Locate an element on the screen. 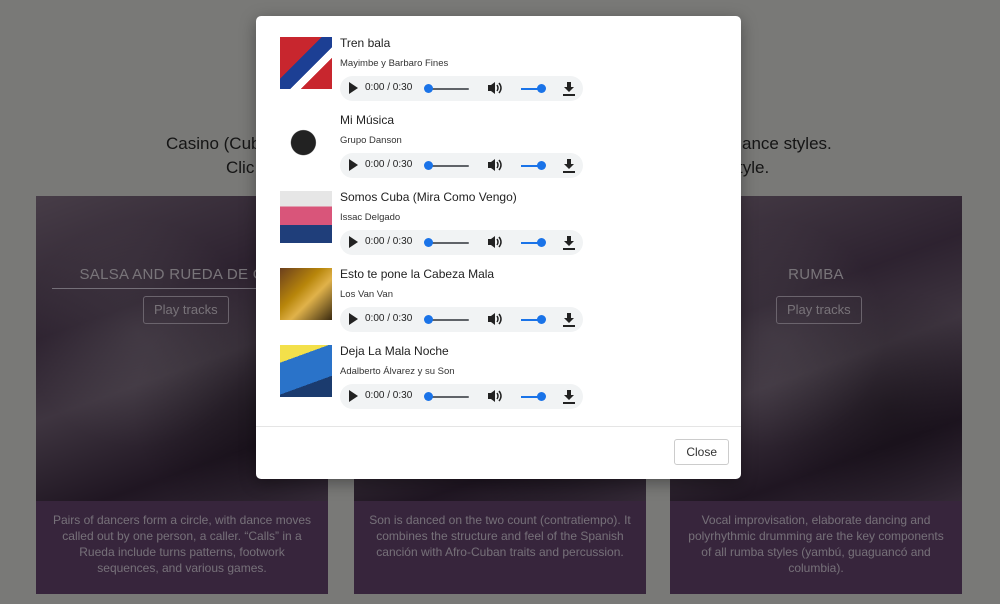 This screenshot has height=604, width=1000. track-artist: Grupo Danson is located at coordinates (371, 140).